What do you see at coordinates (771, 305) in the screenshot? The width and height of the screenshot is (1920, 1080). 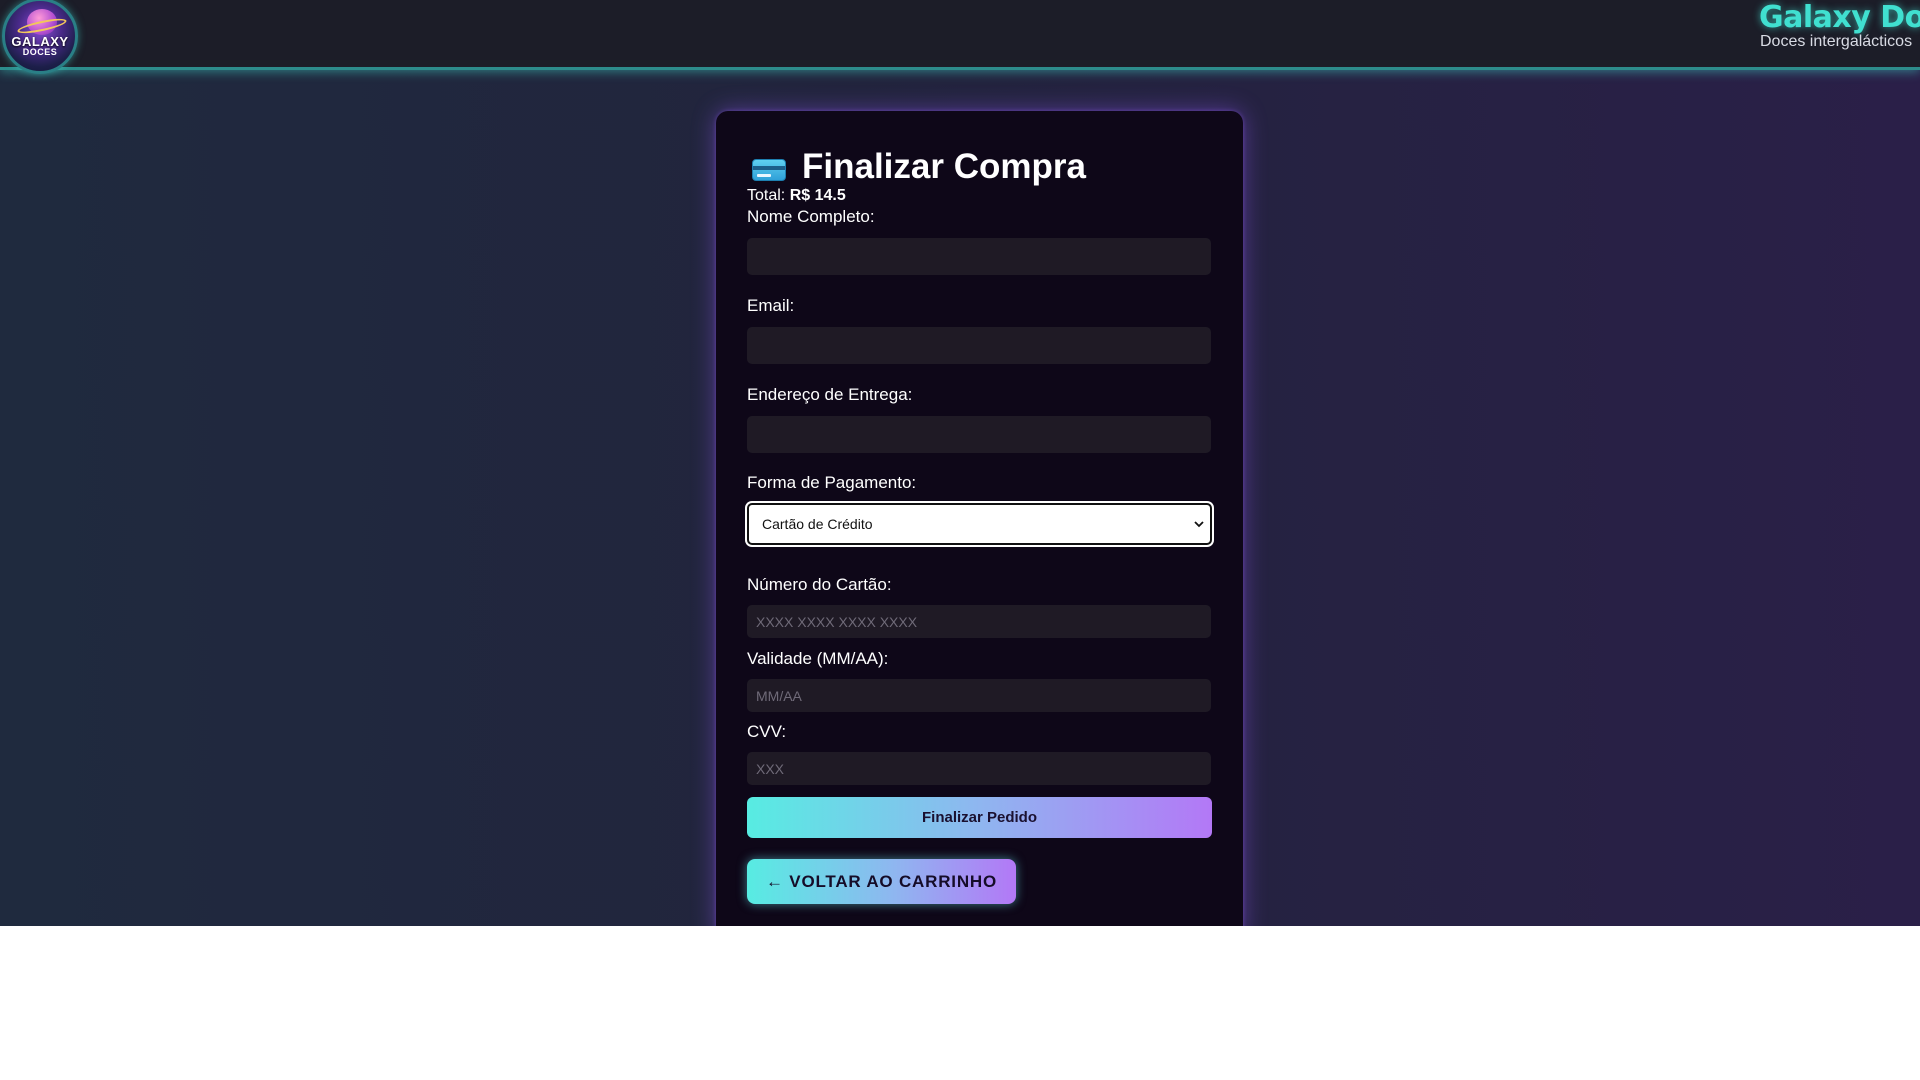 I see `email-label: Email:` at bounding box center [771, 305].